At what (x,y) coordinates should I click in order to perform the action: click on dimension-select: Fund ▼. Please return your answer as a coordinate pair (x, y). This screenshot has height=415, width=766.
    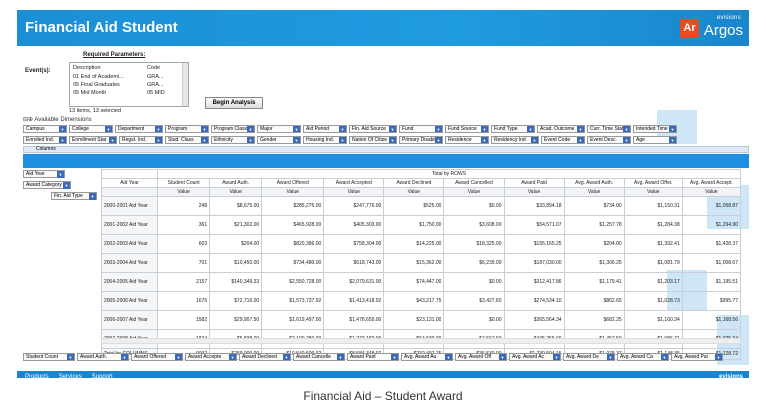
    Looking at the image, I should click on (421, 129).